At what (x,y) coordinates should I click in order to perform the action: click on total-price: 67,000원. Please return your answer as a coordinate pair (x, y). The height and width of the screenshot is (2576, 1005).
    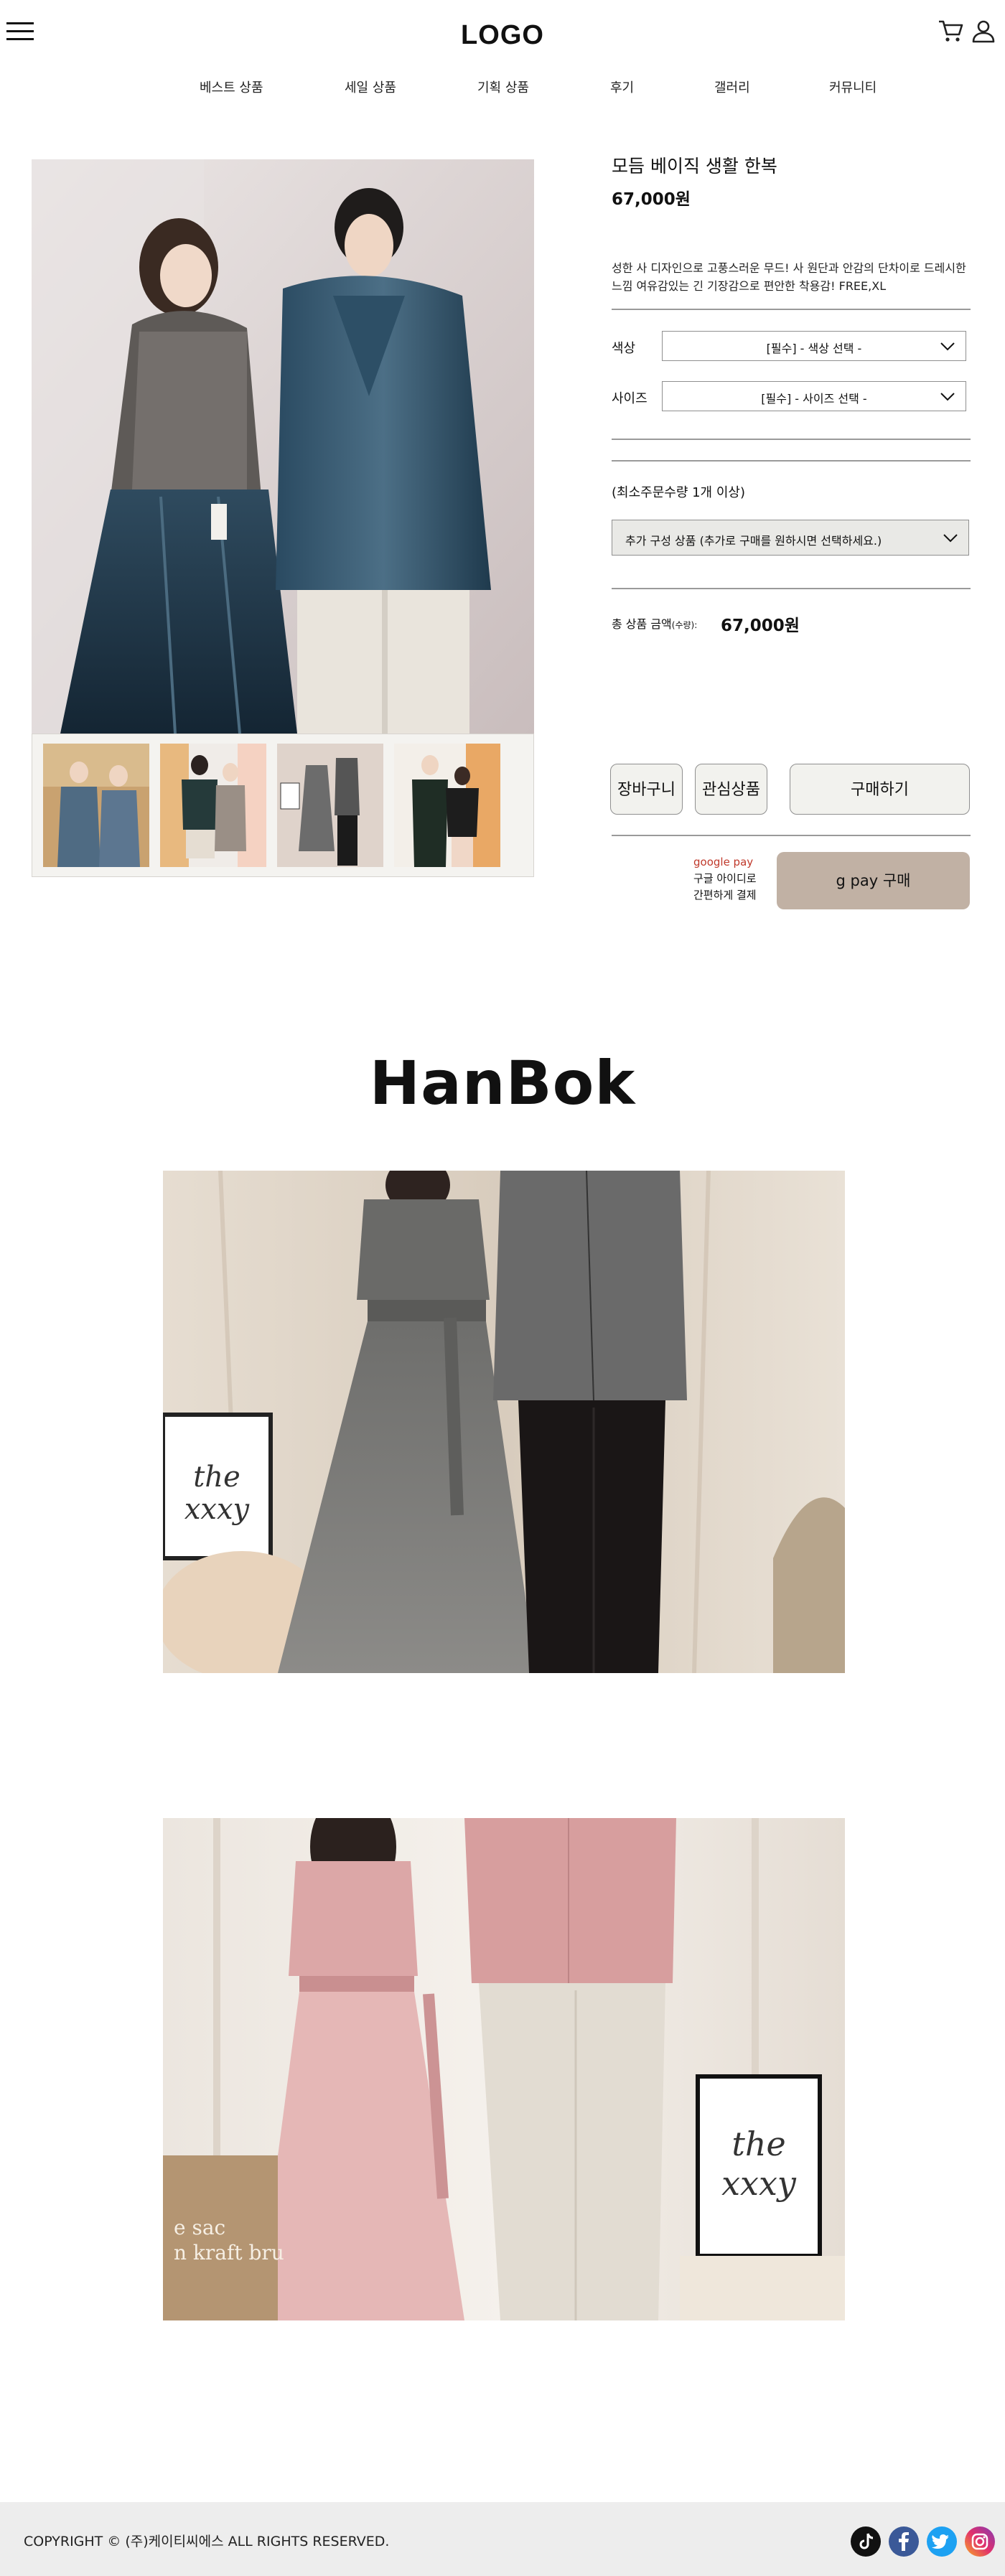
    Looking at the image, I should click on (761, 626).